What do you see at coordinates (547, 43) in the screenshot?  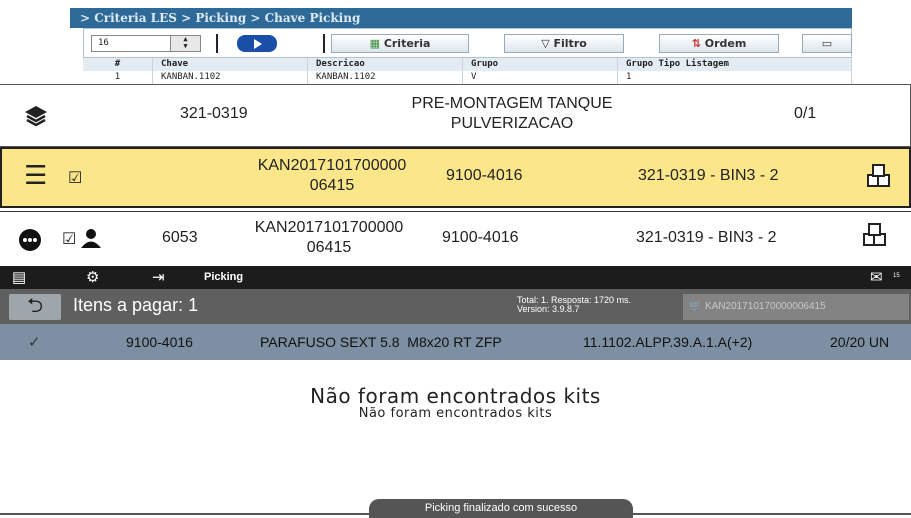 I see `filter-icon: ▽` at bounding box center [547, 43].